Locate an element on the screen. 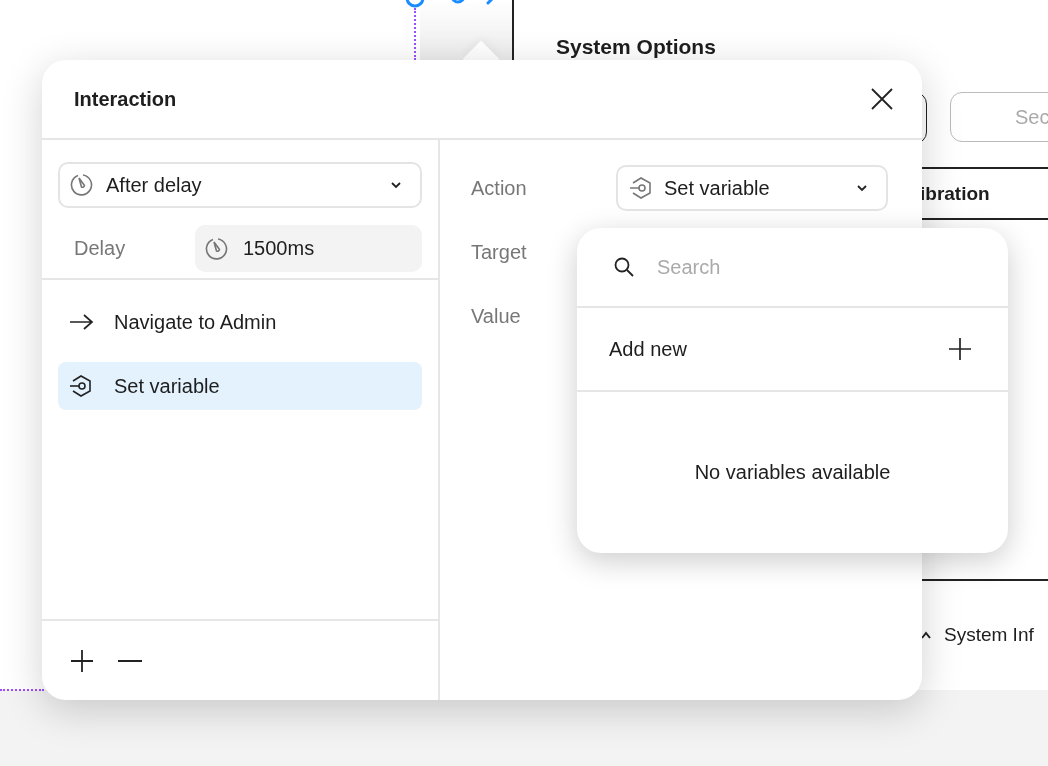  action-item: Navigate to Admin is located at coordinates (240, 322).